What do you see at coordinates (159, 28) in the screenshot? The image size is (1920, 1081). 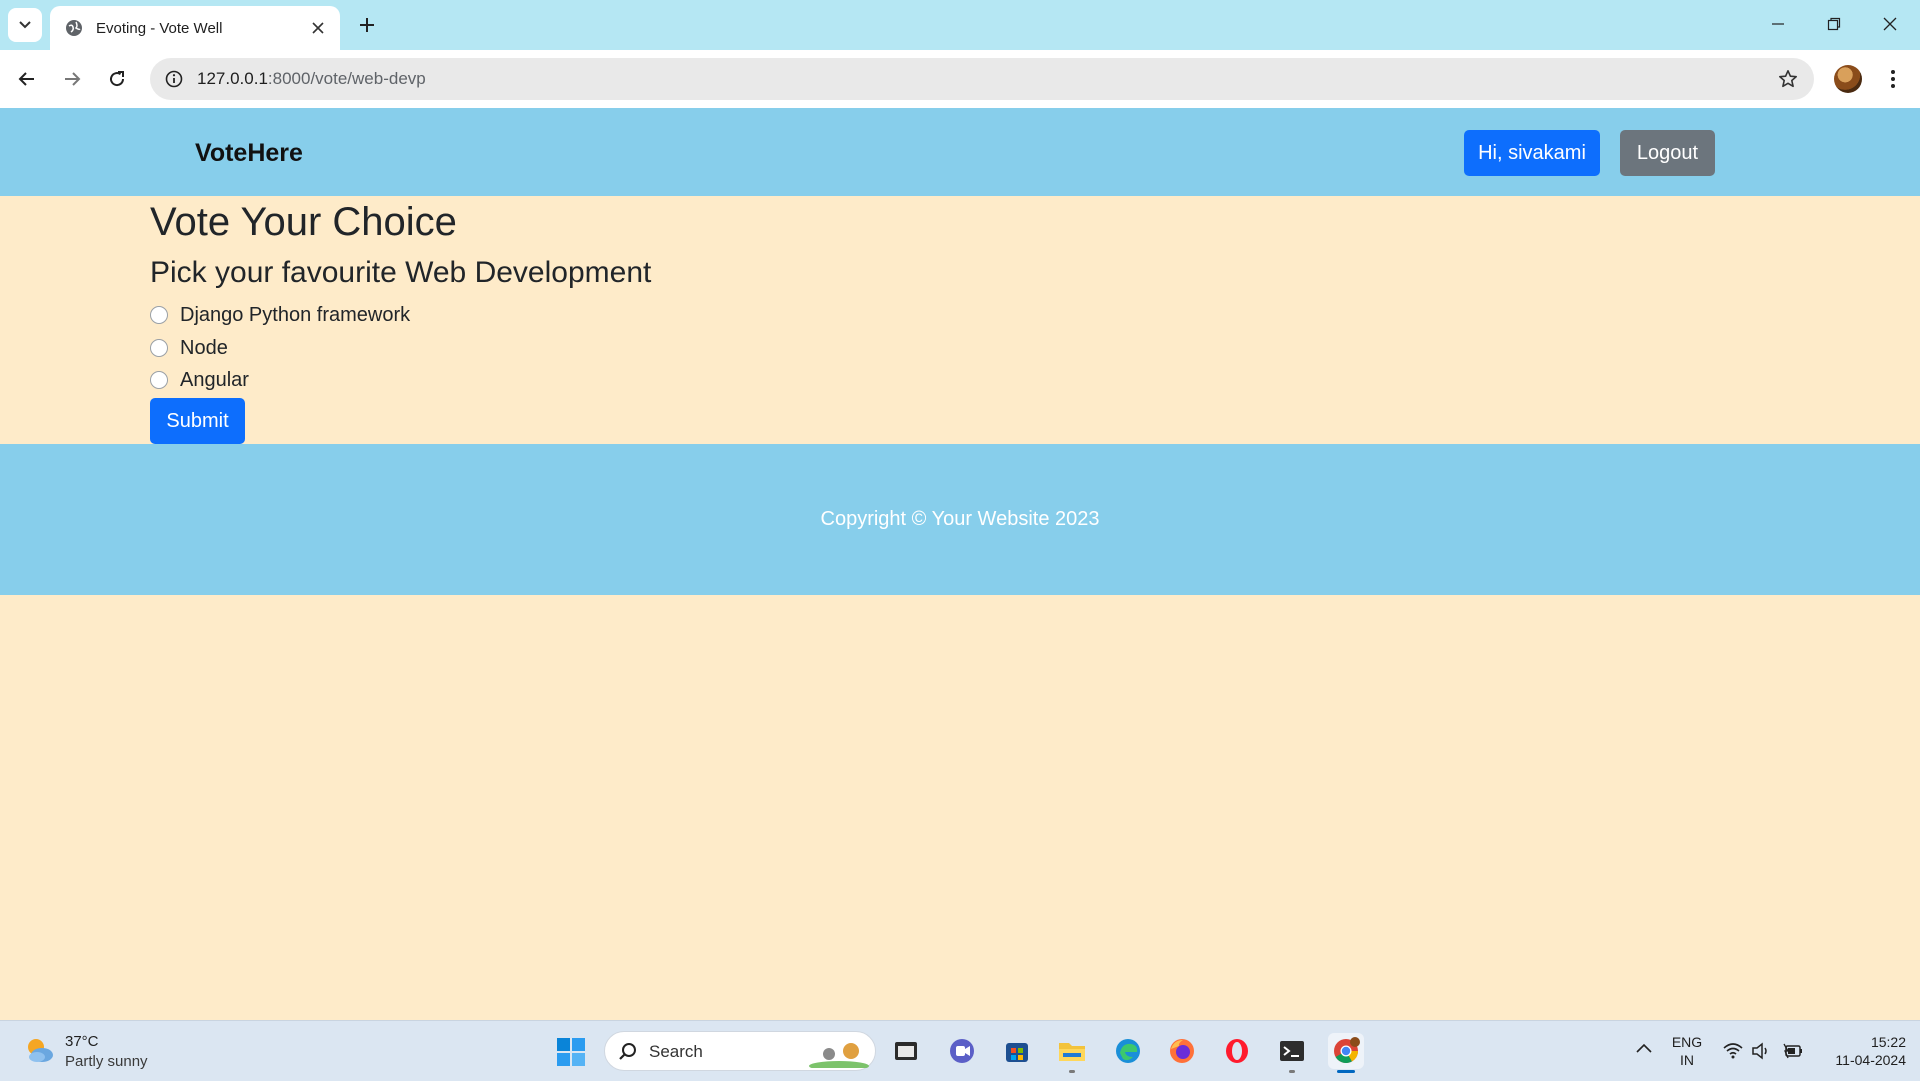 I see `tab-title: Evoting - Vote Well` at bounding box center [159, 28].